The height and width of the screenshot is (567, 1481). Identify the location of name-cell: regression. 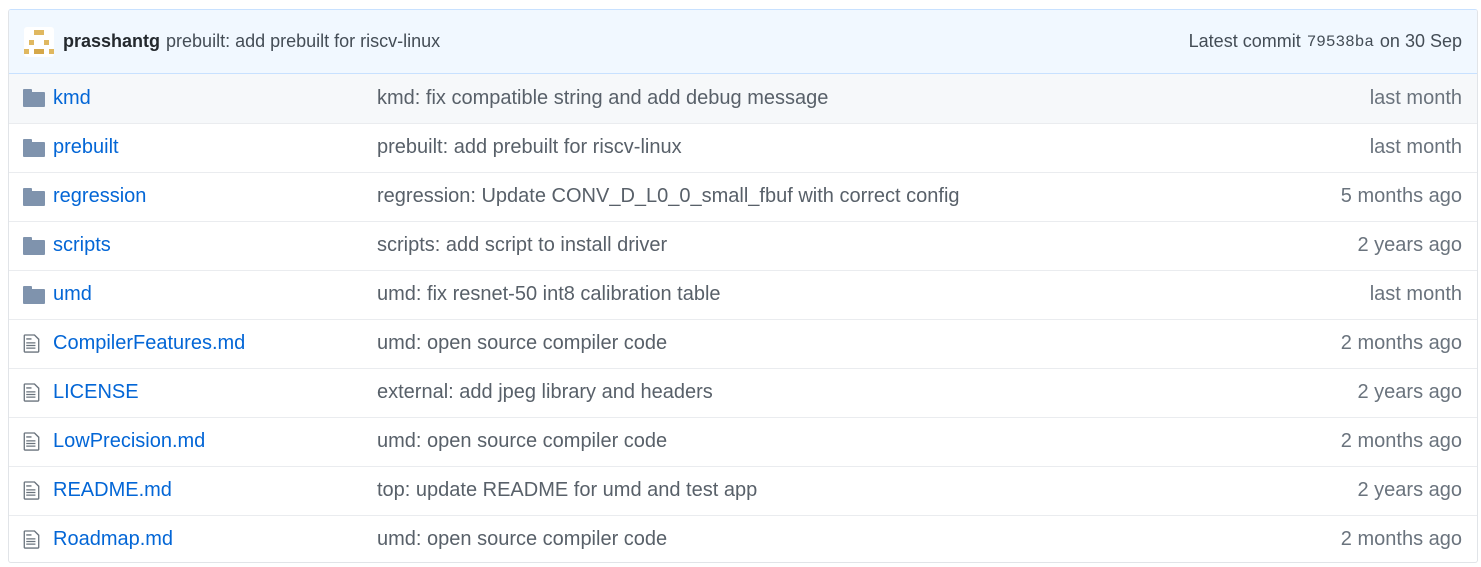
(215, 196).